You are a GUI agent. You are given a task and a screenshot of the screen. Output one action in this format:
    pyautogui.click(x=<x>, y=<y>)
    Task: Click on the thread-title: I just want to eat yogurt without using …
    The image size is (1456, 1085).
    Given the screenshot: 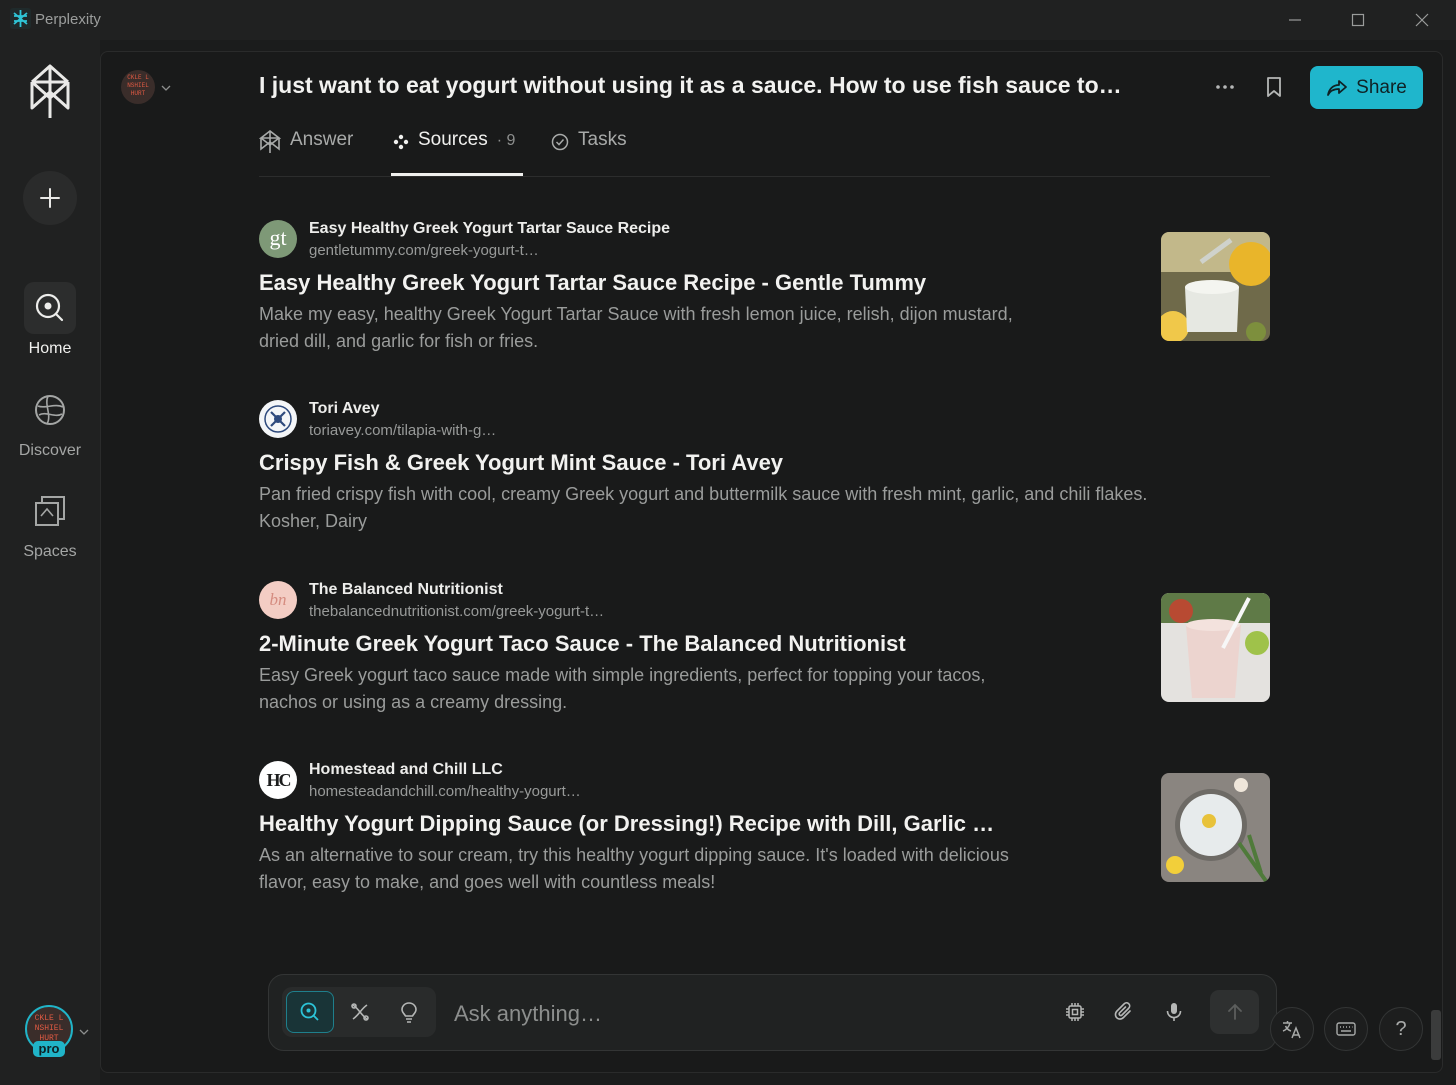 What is the action you would take?
    pyautogui.click(x=690, y=85)
    